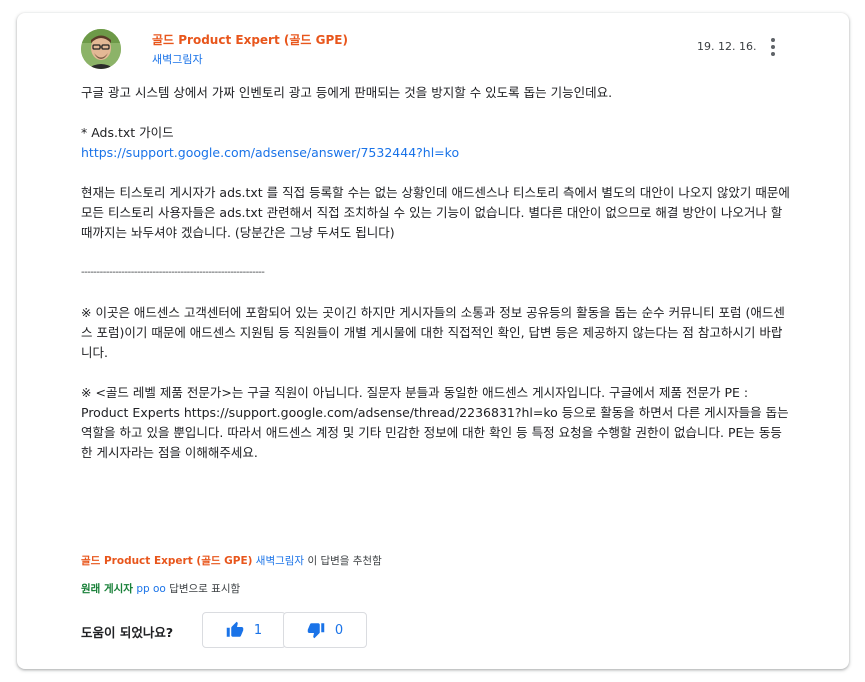 The image size is (865, 682). What do you see at coordinates (151, 589) in the screenshot?
I see `original-poster-user: pp oo` at bounding box center [151, 589].